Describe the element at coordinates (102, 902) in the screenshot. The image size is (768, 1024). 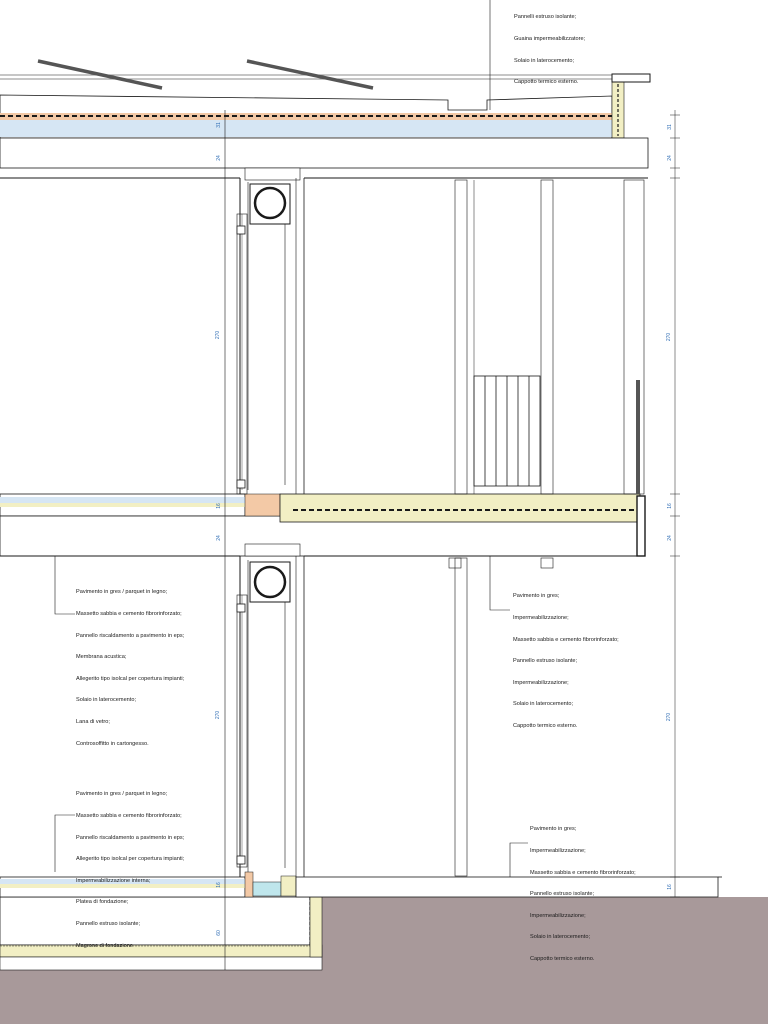
I see `note-line: Platea di fondazione;` at that location.